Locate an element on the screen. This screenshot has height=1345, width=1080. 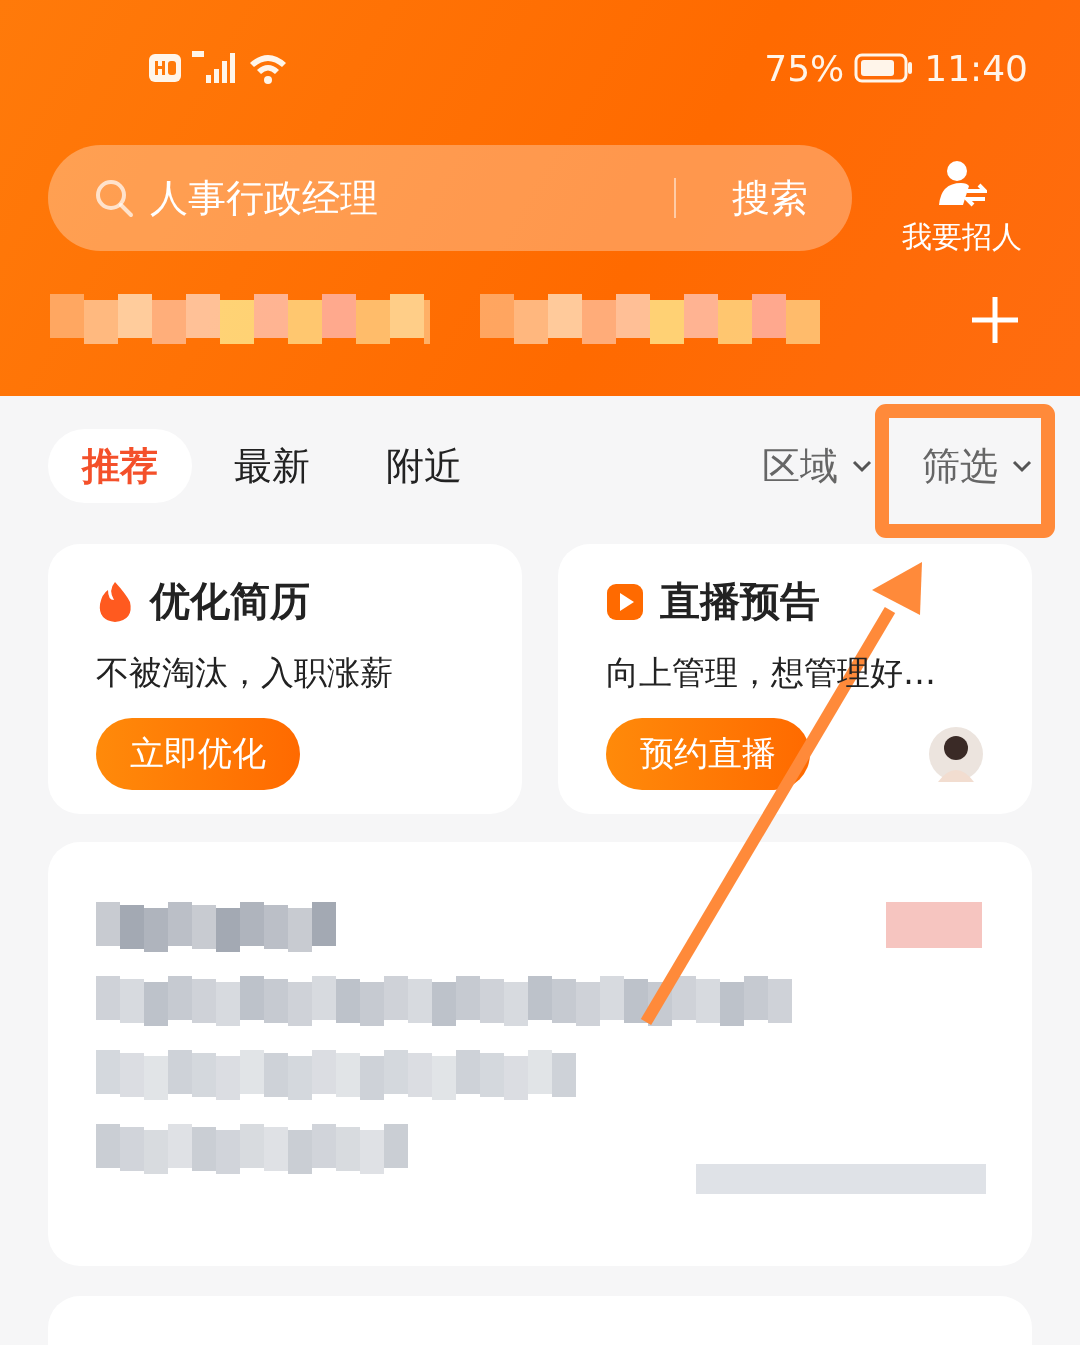
promo-button: 预约直播 is located at coordinates (708, 754).